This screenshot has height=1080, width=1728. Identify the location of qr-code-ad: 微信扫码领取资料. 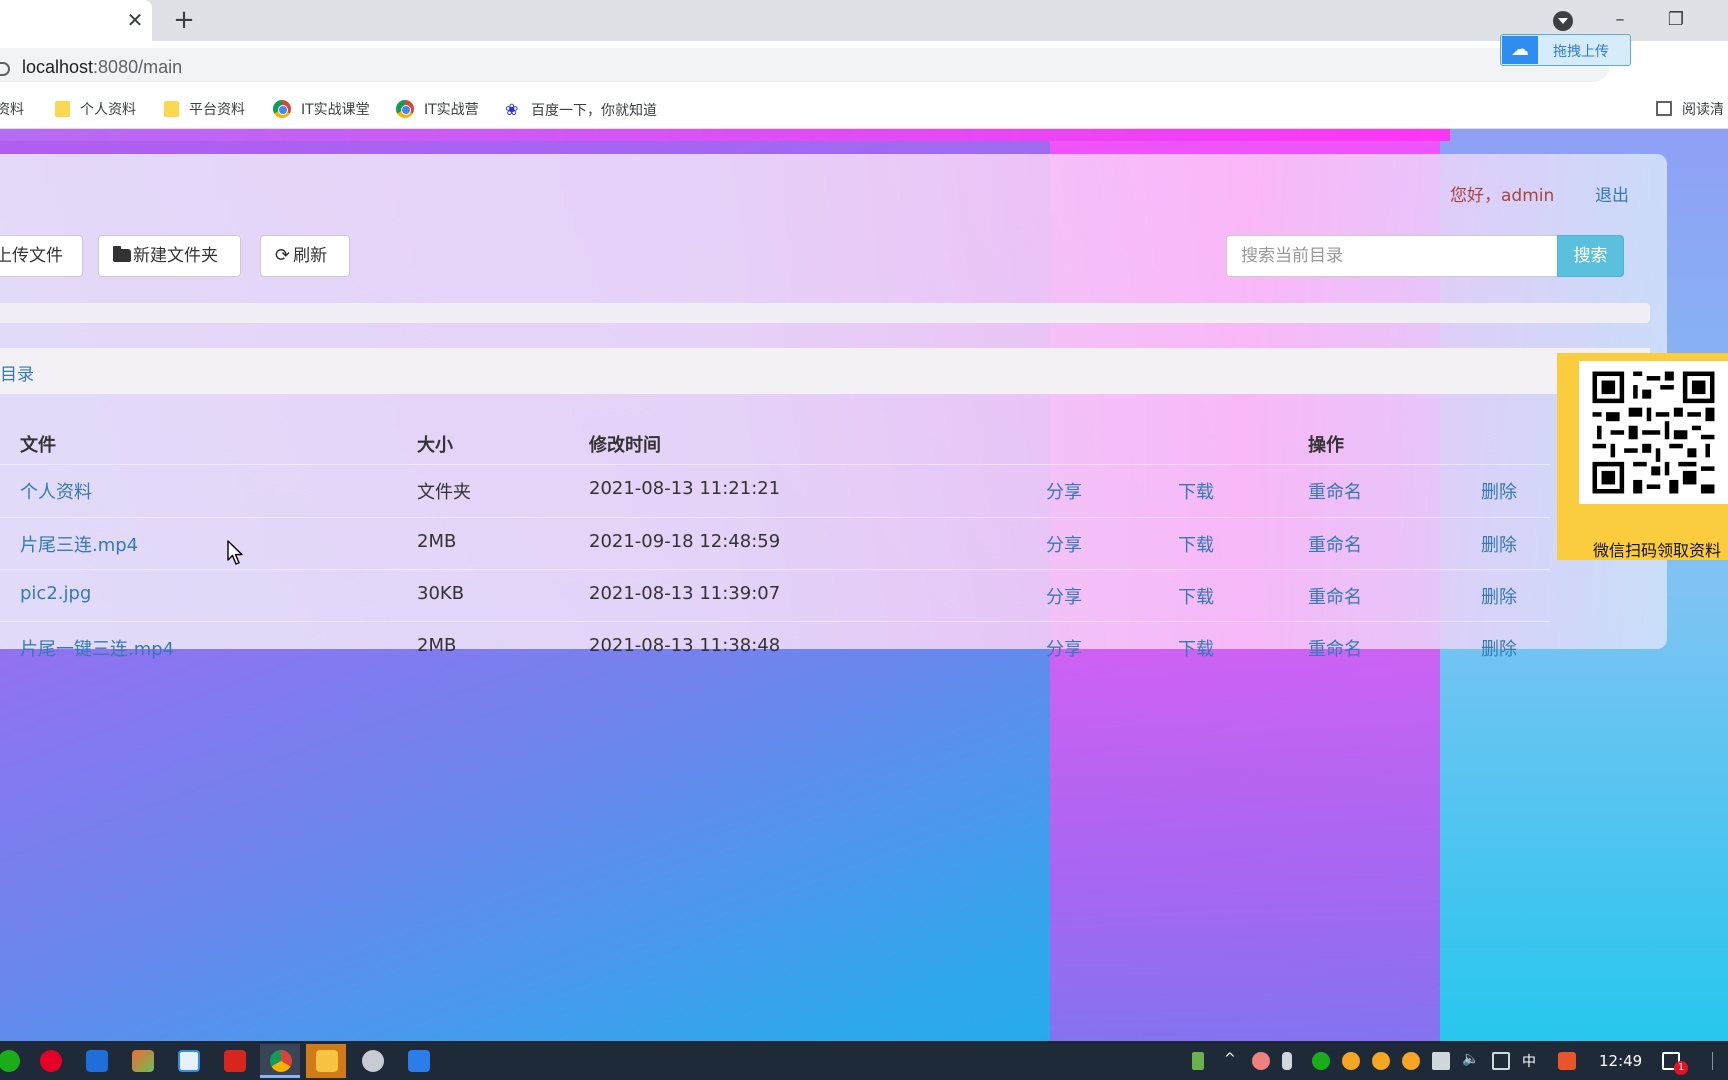
(1642, 456).